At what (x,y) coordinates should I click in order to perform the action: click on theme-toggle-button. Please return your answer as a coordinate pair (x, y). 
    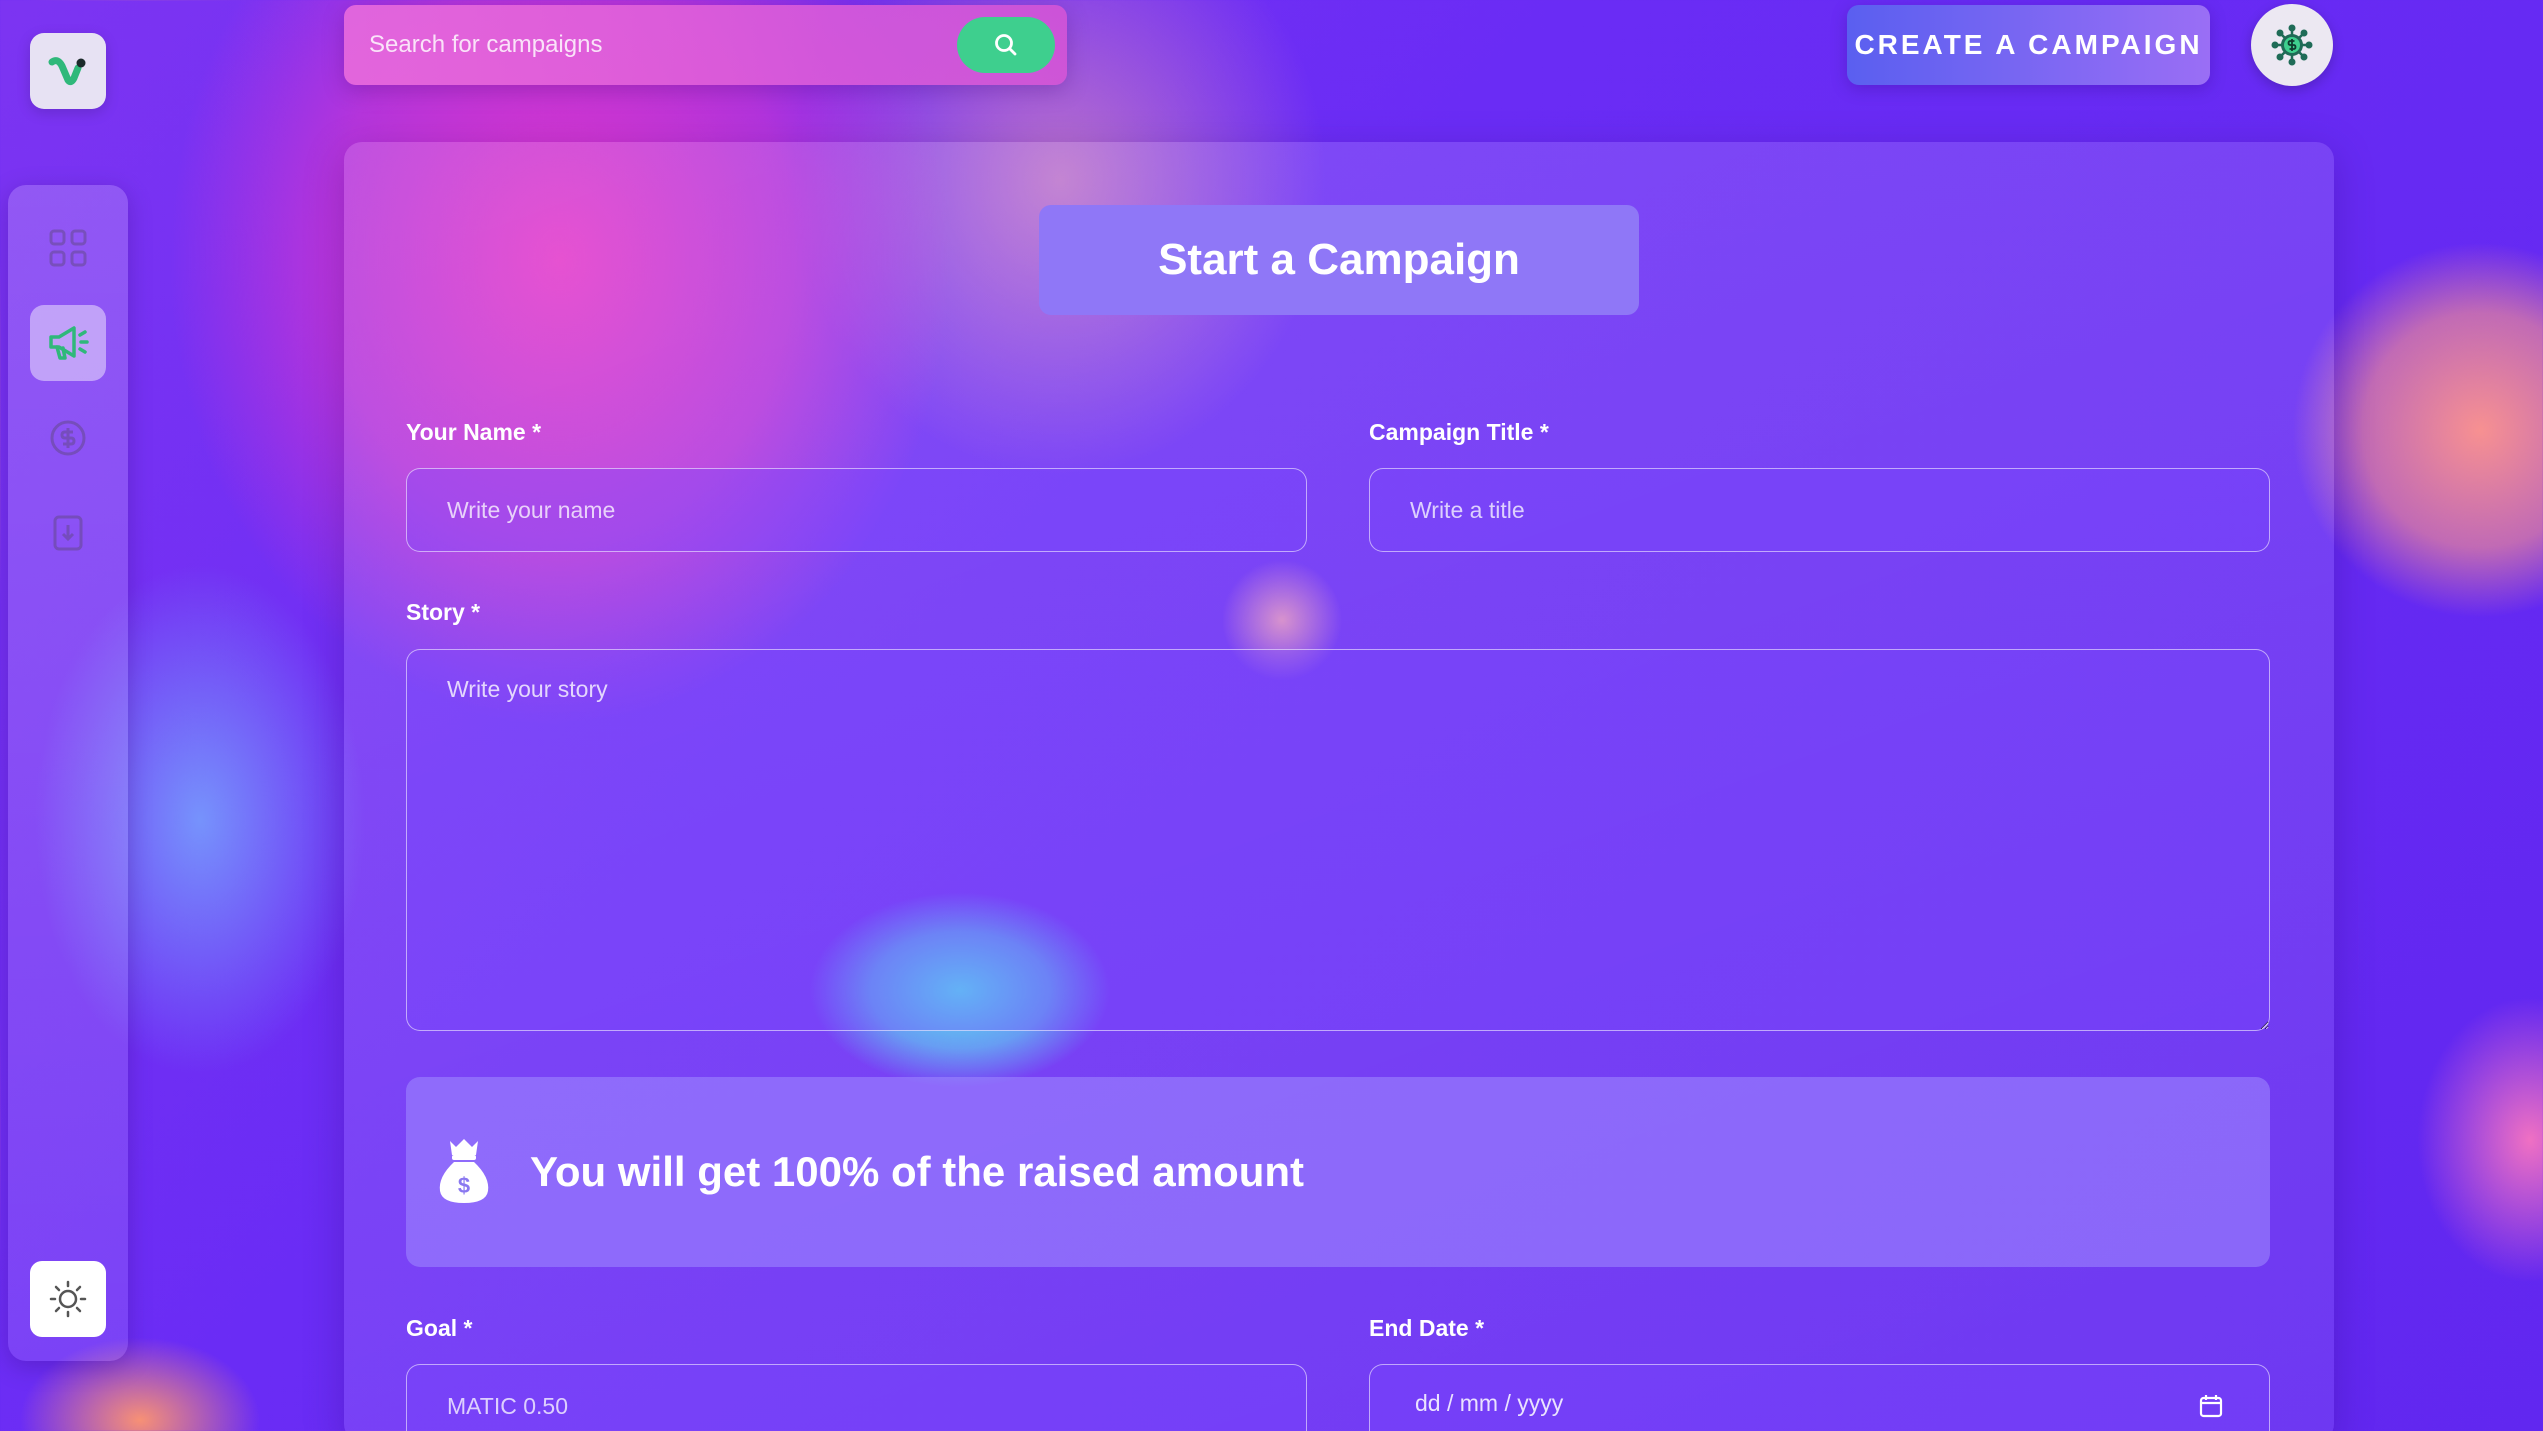
    Looking at the image, I should click on (68, 1299).